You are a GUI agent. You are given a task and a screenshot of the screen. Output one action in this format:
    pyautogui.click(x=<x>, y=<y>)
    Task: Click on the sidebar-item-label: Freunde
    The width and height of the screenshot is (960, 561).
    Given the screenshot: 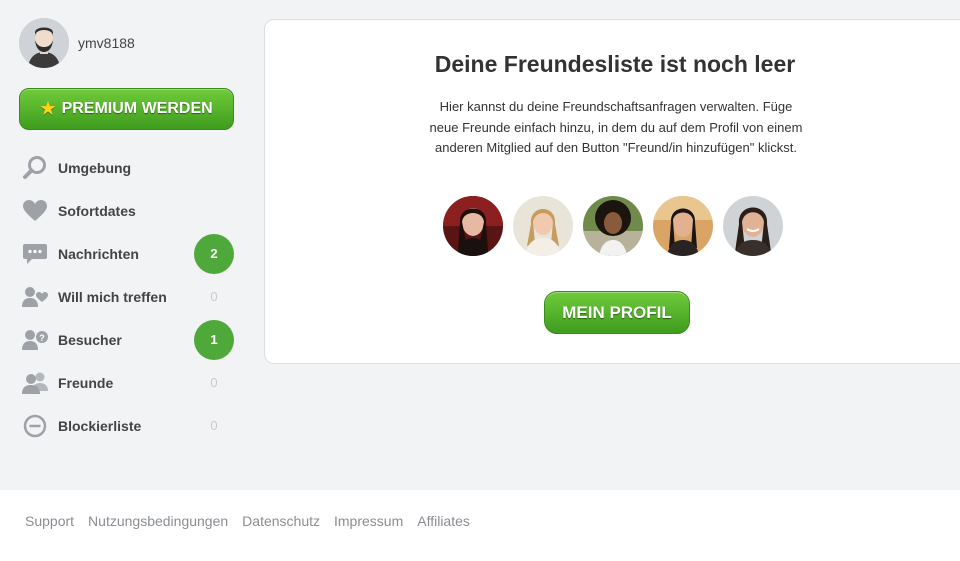 What is the action you would take?
    pyautogui.click(x=86, y=382)
    